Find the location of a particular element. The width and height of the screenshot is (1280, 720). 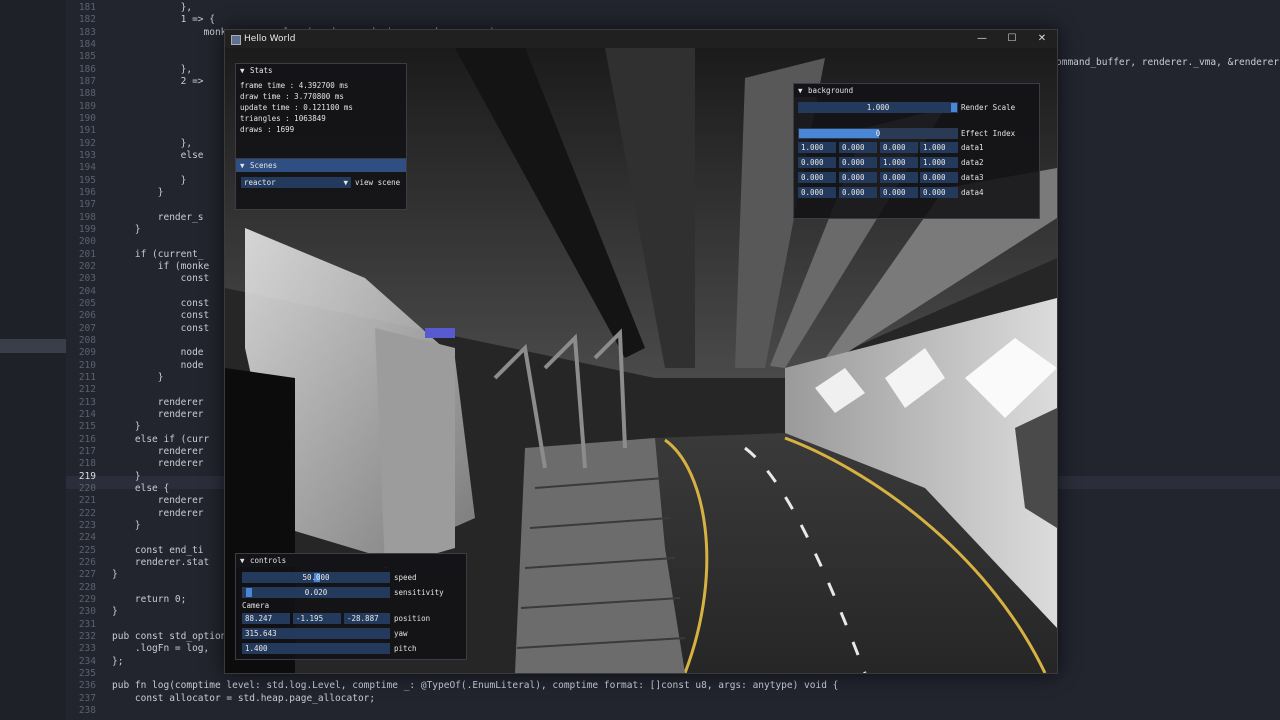

code-line: 232 pub const std_option is located at coordinates (113, 637).